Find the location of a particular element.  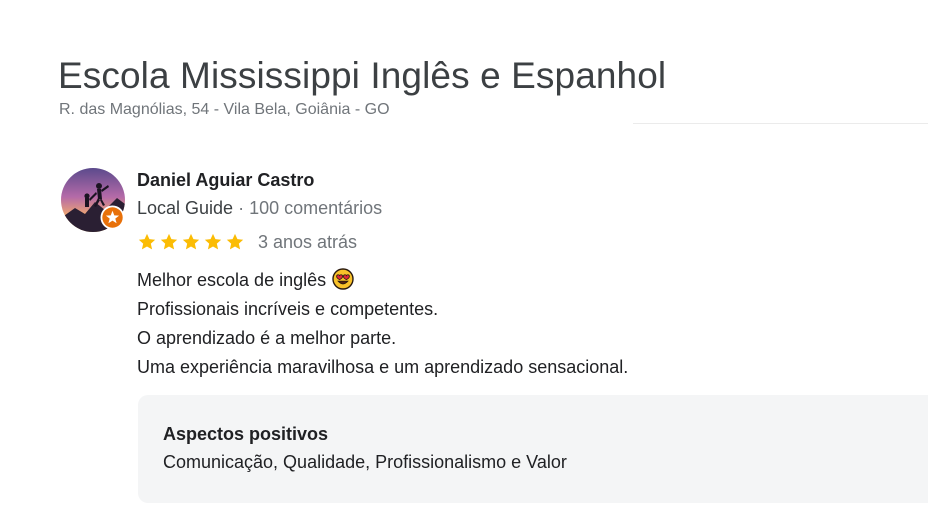

star-rating is located at coordinates (191, 242).